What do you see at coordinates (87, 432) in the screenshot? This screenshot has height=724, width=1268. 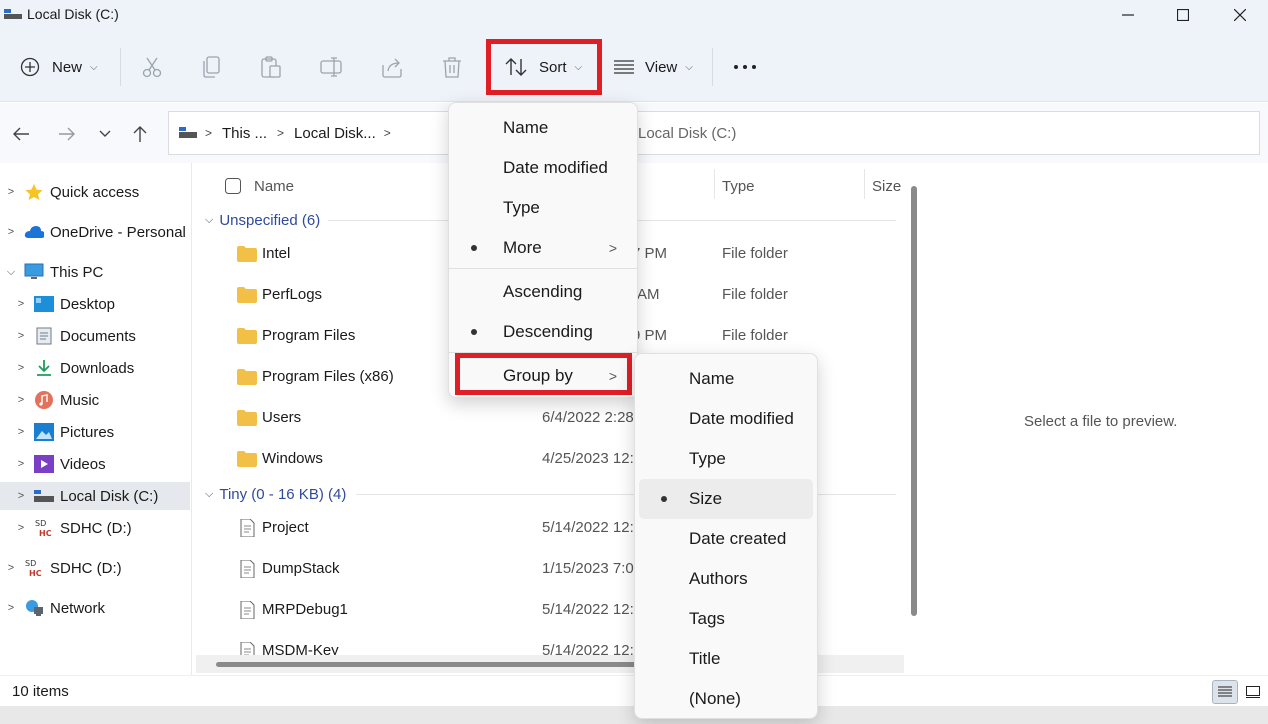 I see `sidebar-item-label: Pictures` at bounding box center [87, 432].